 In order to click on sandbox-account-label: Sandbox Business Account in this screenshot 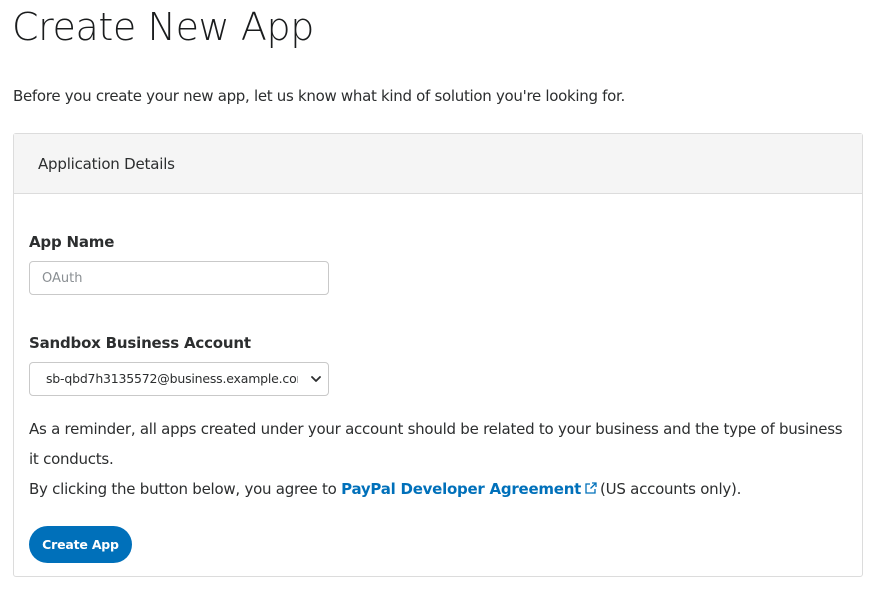, I will do `click(140, 343)`.